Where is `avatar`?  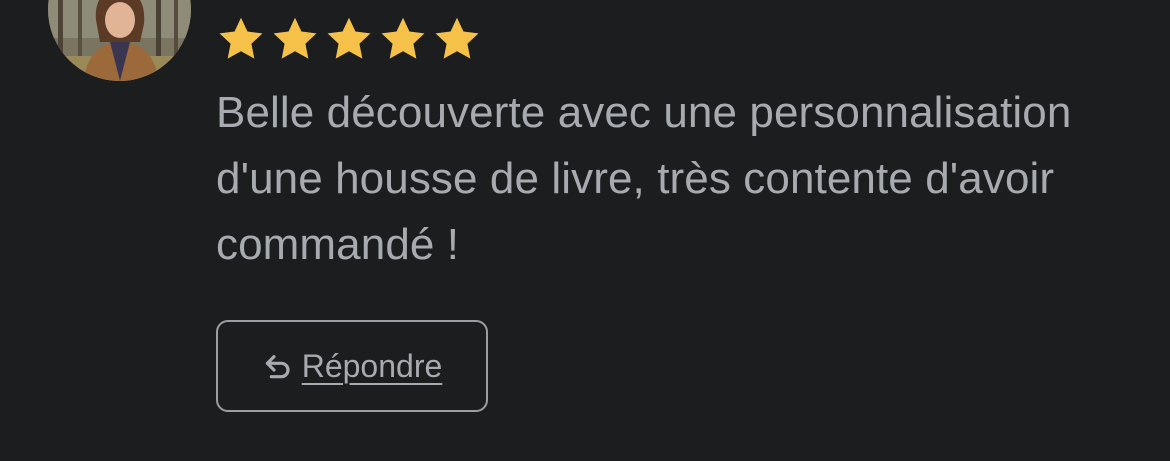 avatar is located at coordinates (119, 40).